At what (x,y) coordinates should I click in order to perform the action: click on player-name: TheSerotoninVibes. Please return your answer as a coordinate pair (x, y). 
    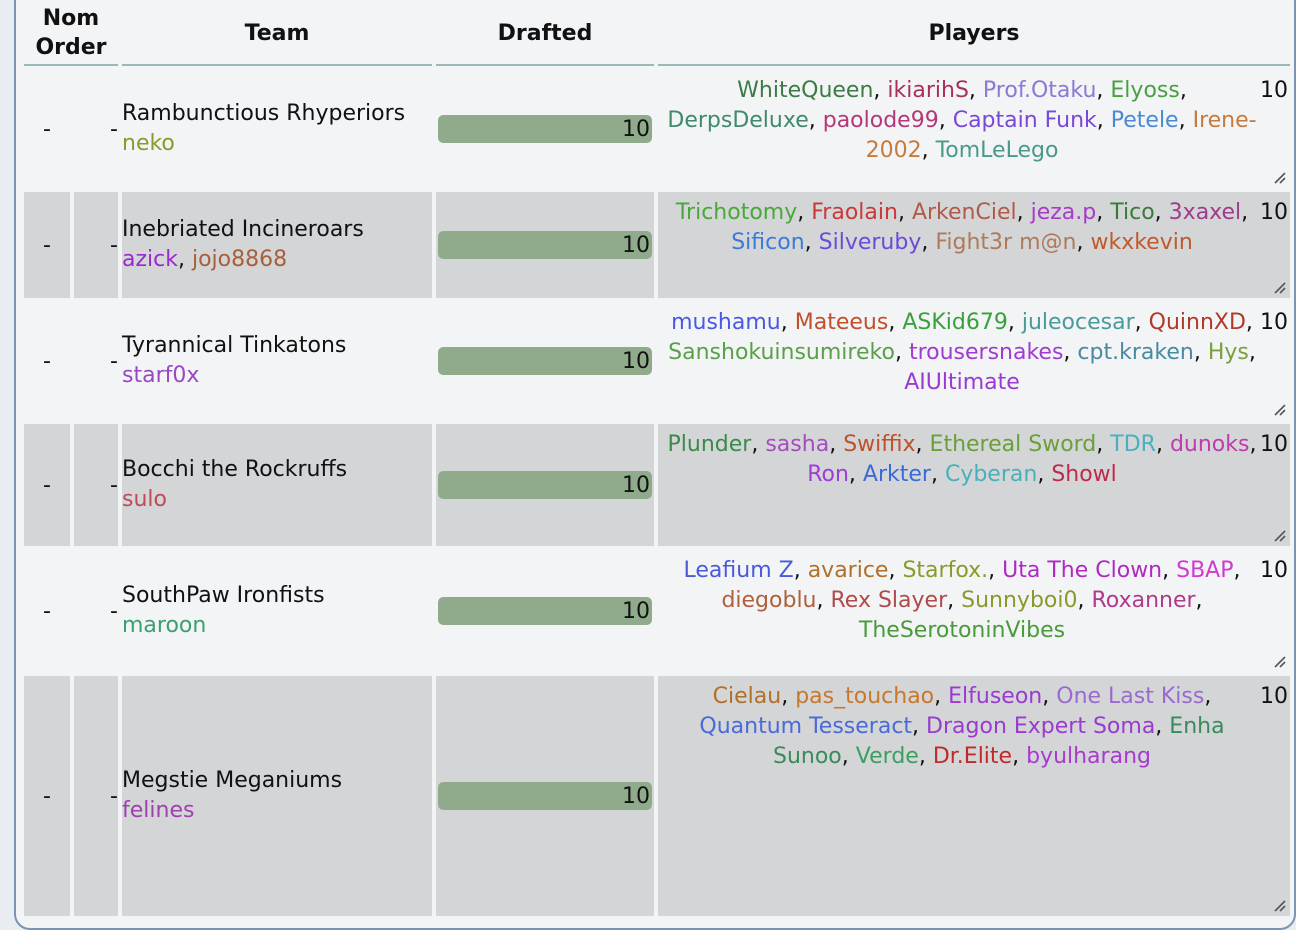
    Looking at the image, I should click on (962, 630).